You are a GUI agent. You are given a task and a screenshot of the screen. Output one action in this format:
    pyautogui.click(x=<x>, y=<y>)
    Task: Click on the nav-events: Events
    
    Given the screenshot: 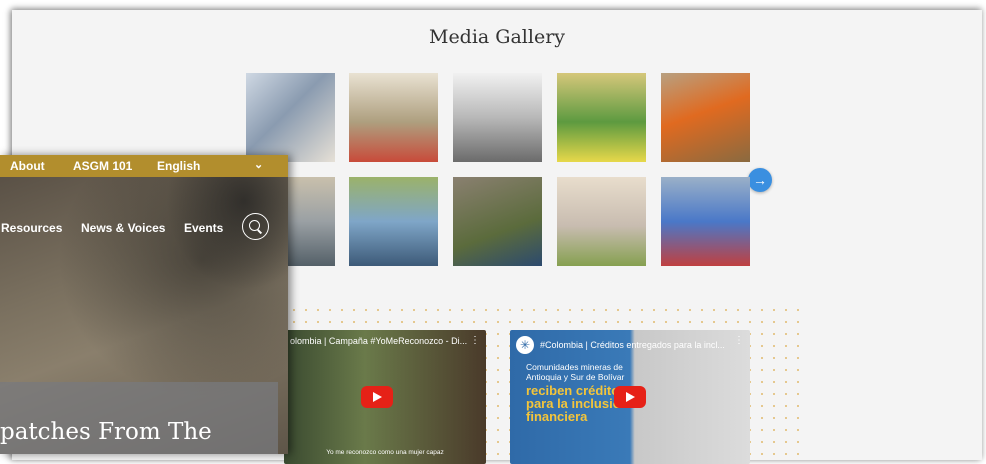 What is the action you would take?
    pyautogui.click(x=203, y=228)
    